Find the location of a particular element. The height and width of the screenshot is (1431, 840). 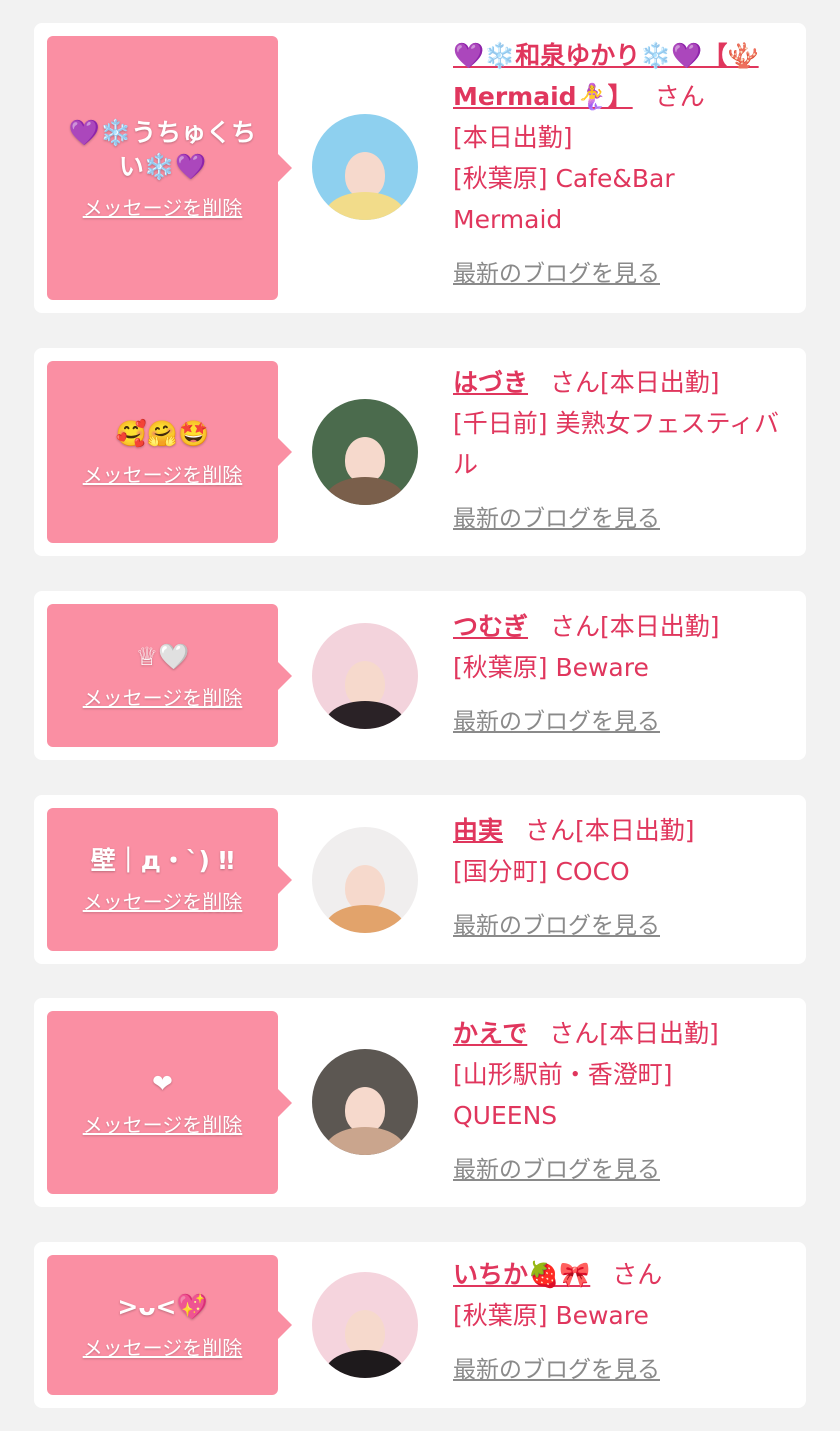

message-bubble: 💜❄️うちゅくちい❄️💜 メッセージを削除 is located at coordinates (169, 168).